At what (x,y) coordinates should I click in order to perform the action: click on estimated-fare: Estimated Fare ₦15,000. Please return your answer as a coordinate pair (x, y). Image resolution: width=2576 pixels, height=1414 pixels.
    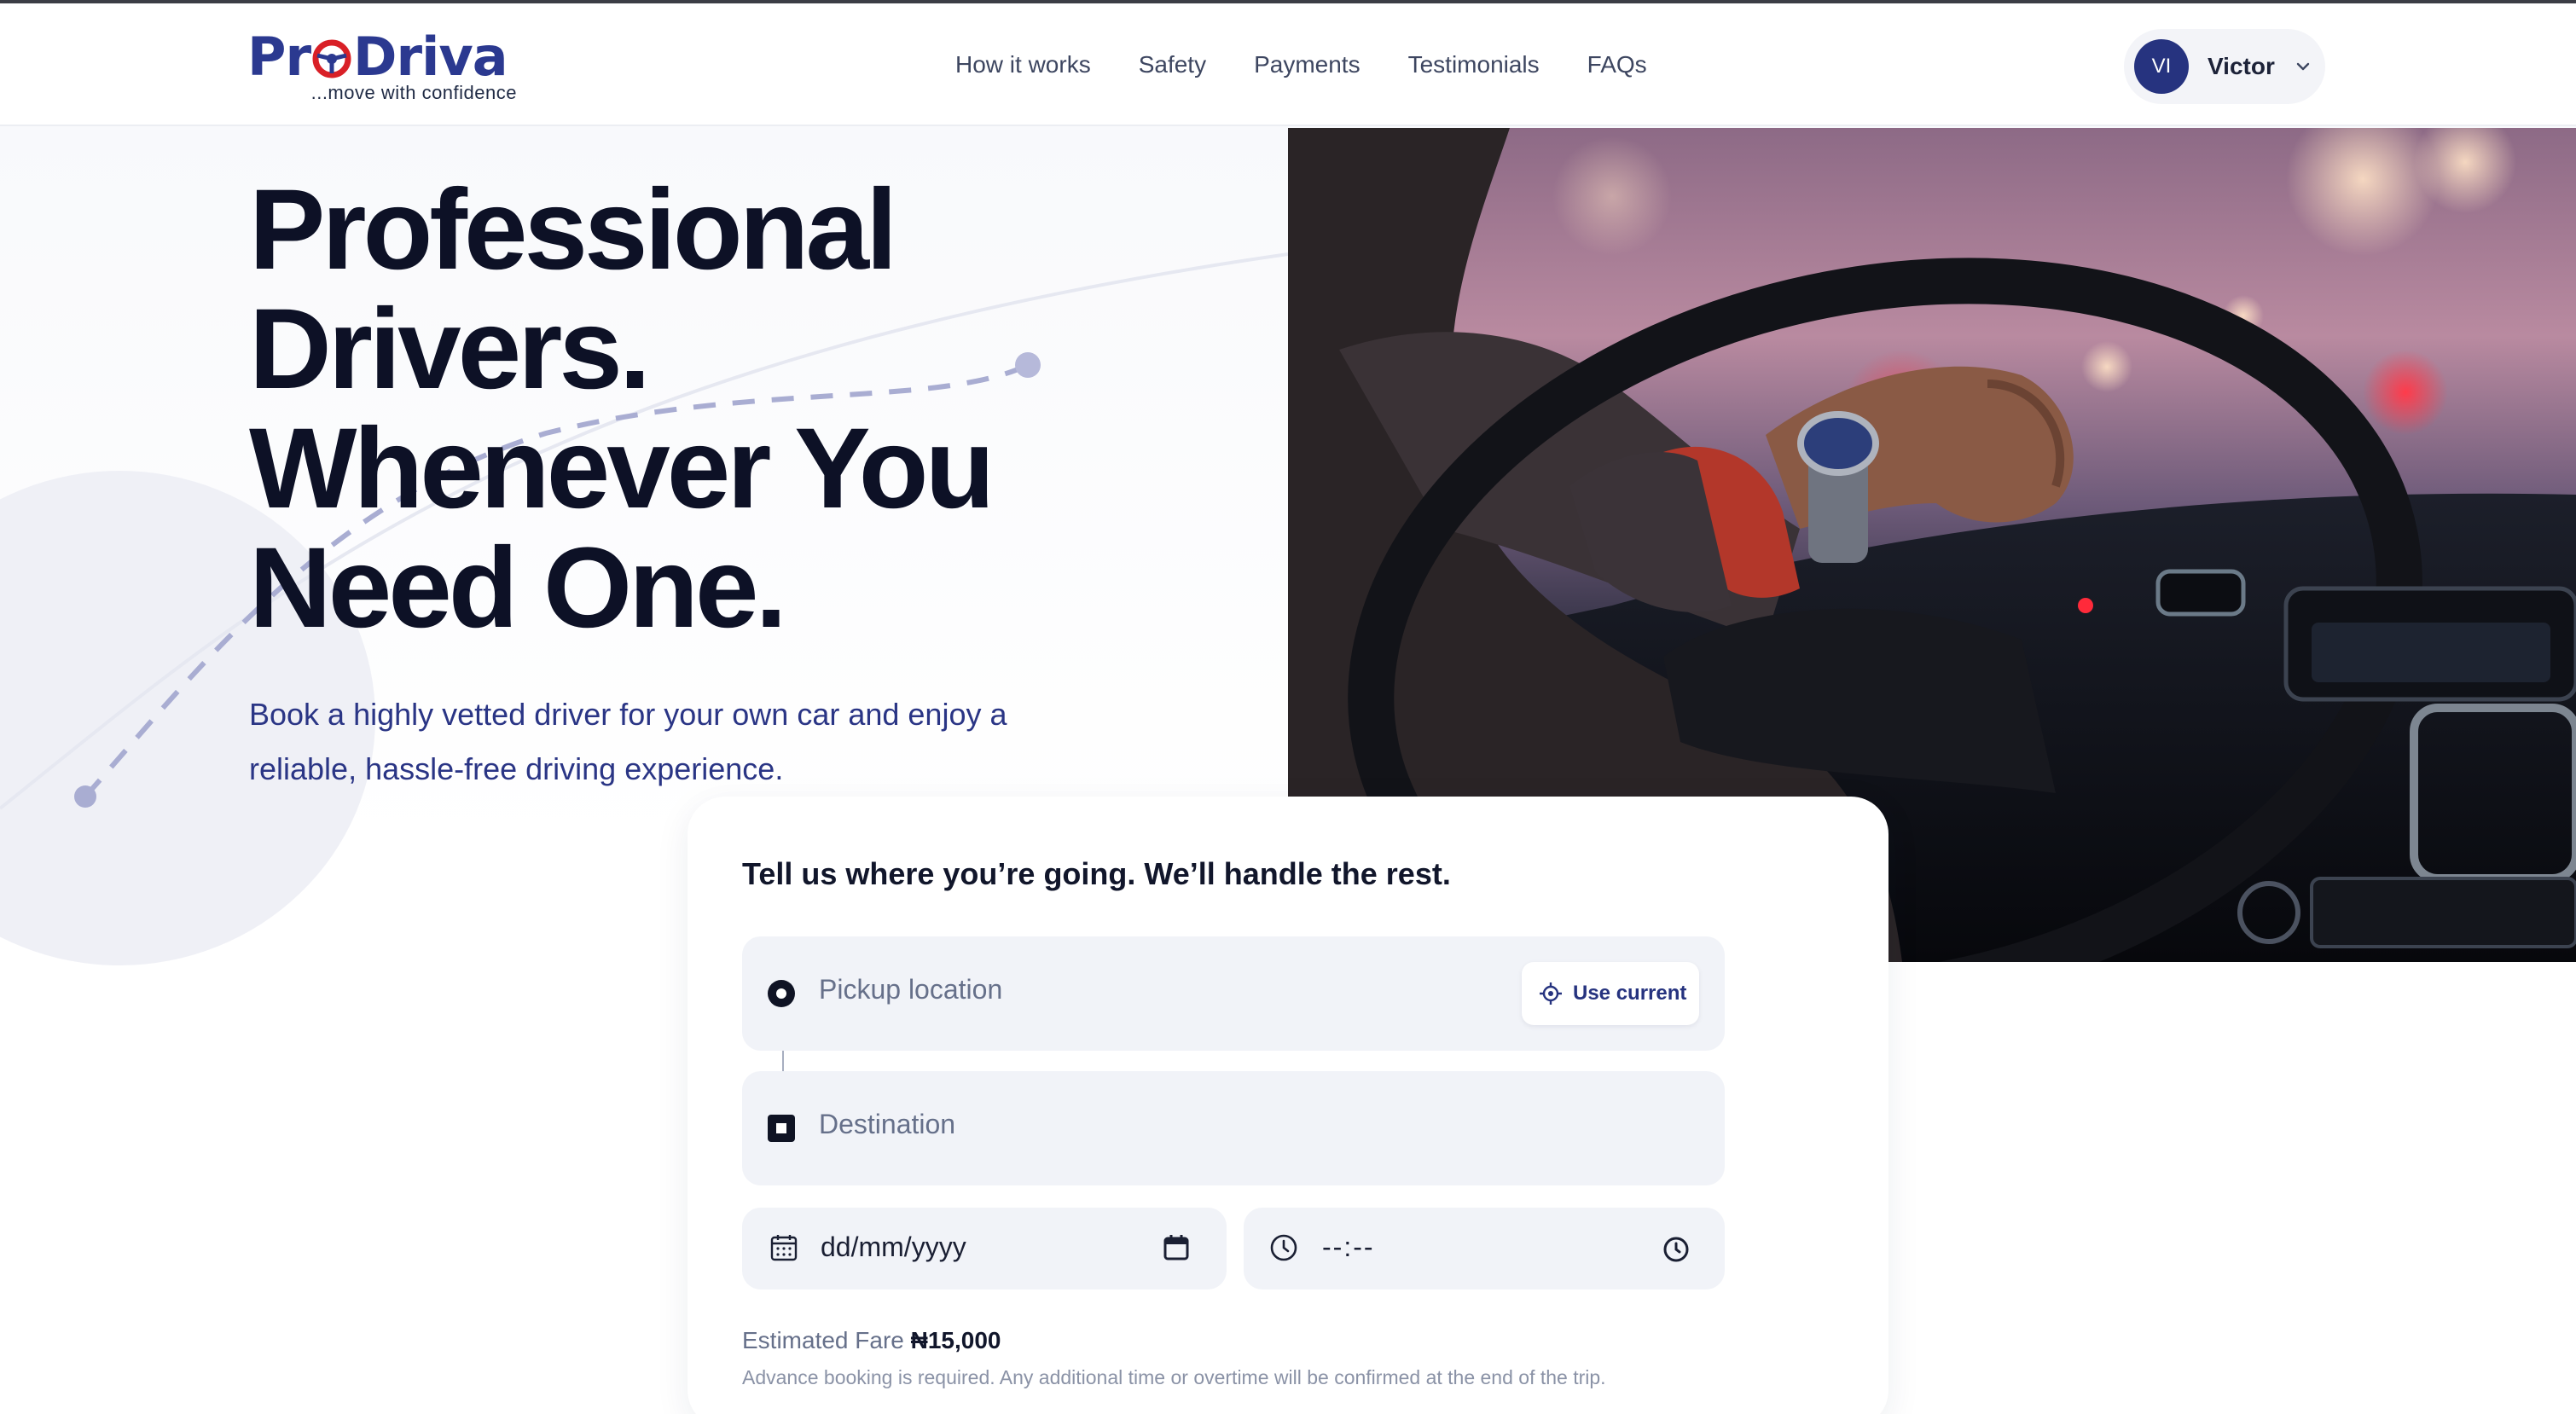
    Looking at the image, I should click on (871, 1340).